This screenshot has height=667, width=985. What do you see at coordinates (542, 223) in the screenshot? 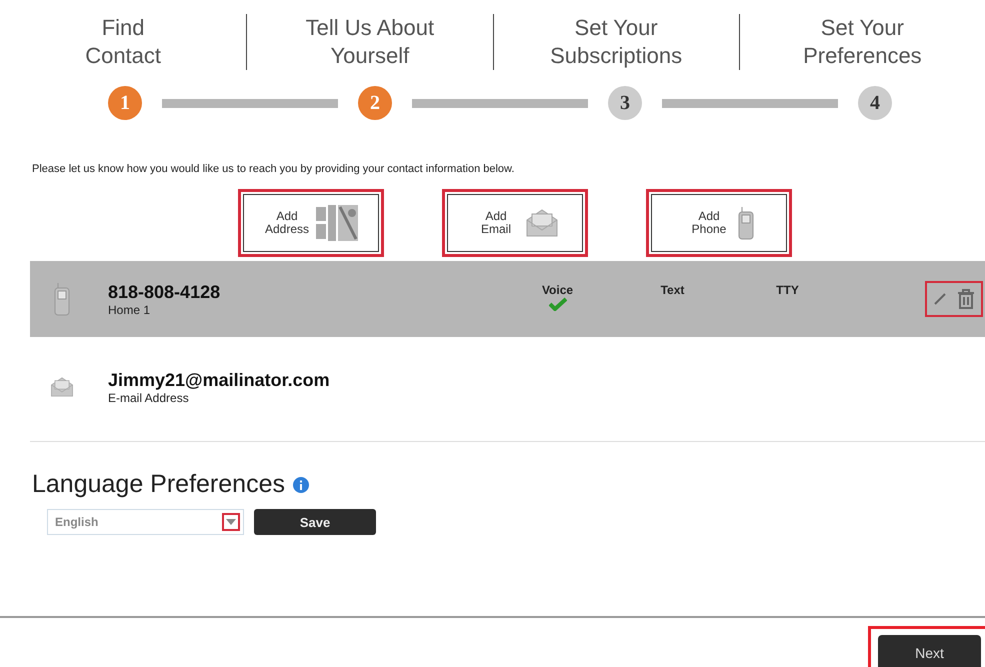
I see `envelope-icon` at bounding box center [542, 223].